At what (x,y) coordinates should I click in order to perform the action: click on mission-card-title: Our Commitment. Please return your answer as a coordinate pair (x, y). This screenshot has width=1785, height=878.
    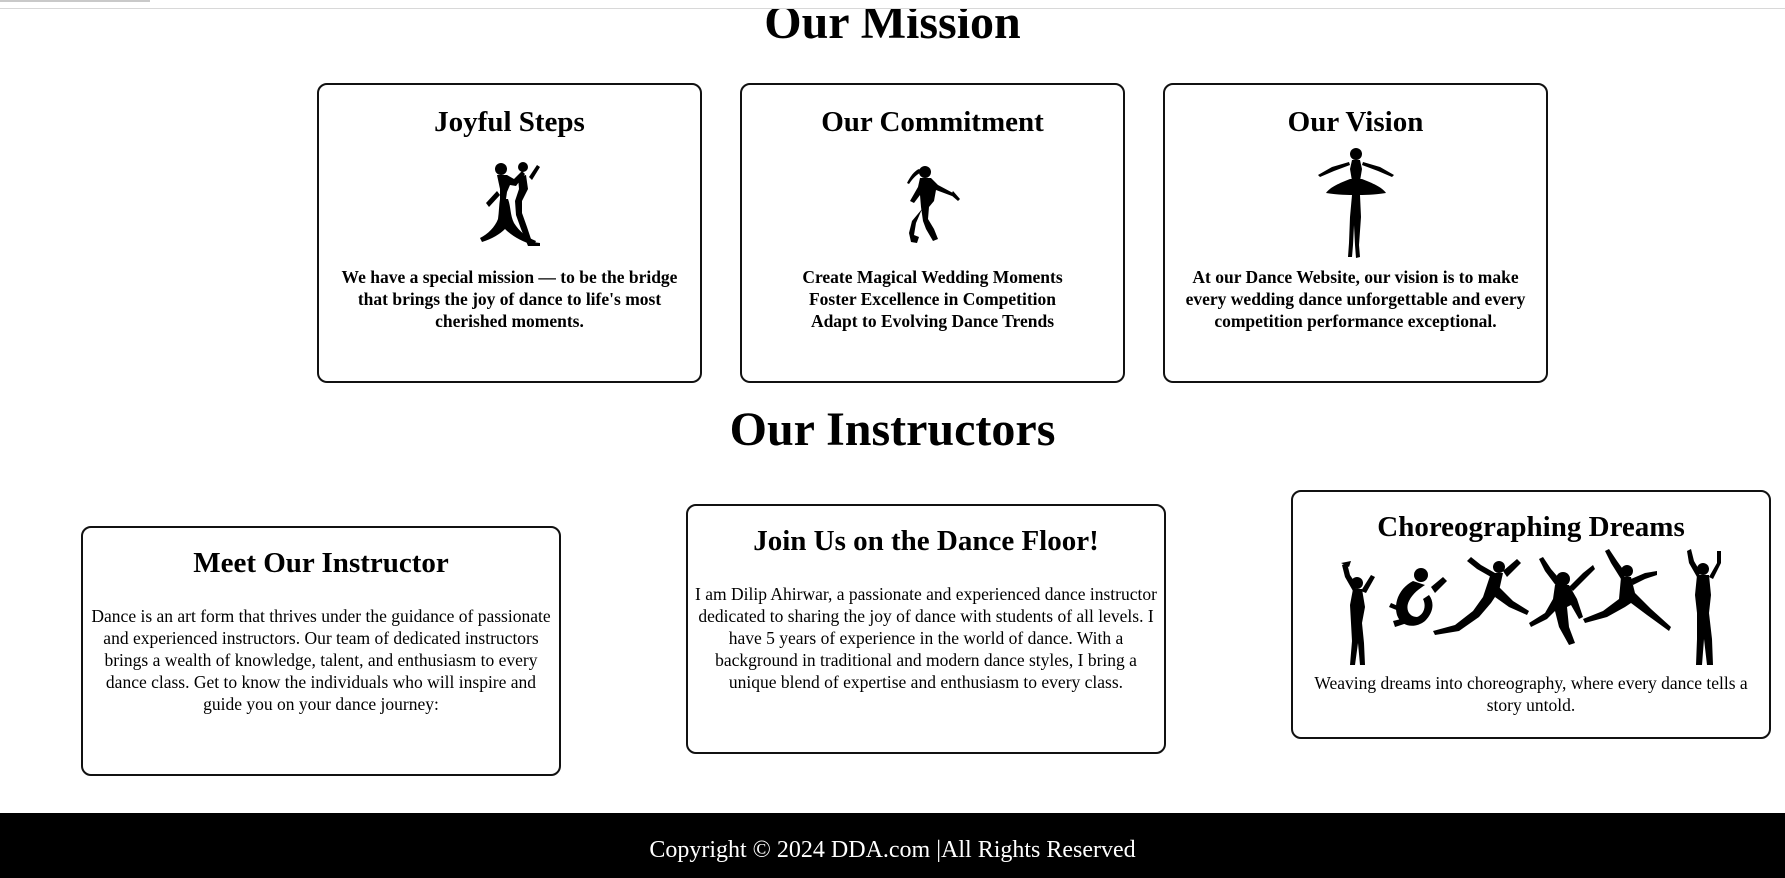
    Looking at the image, I should click on (932, 122).